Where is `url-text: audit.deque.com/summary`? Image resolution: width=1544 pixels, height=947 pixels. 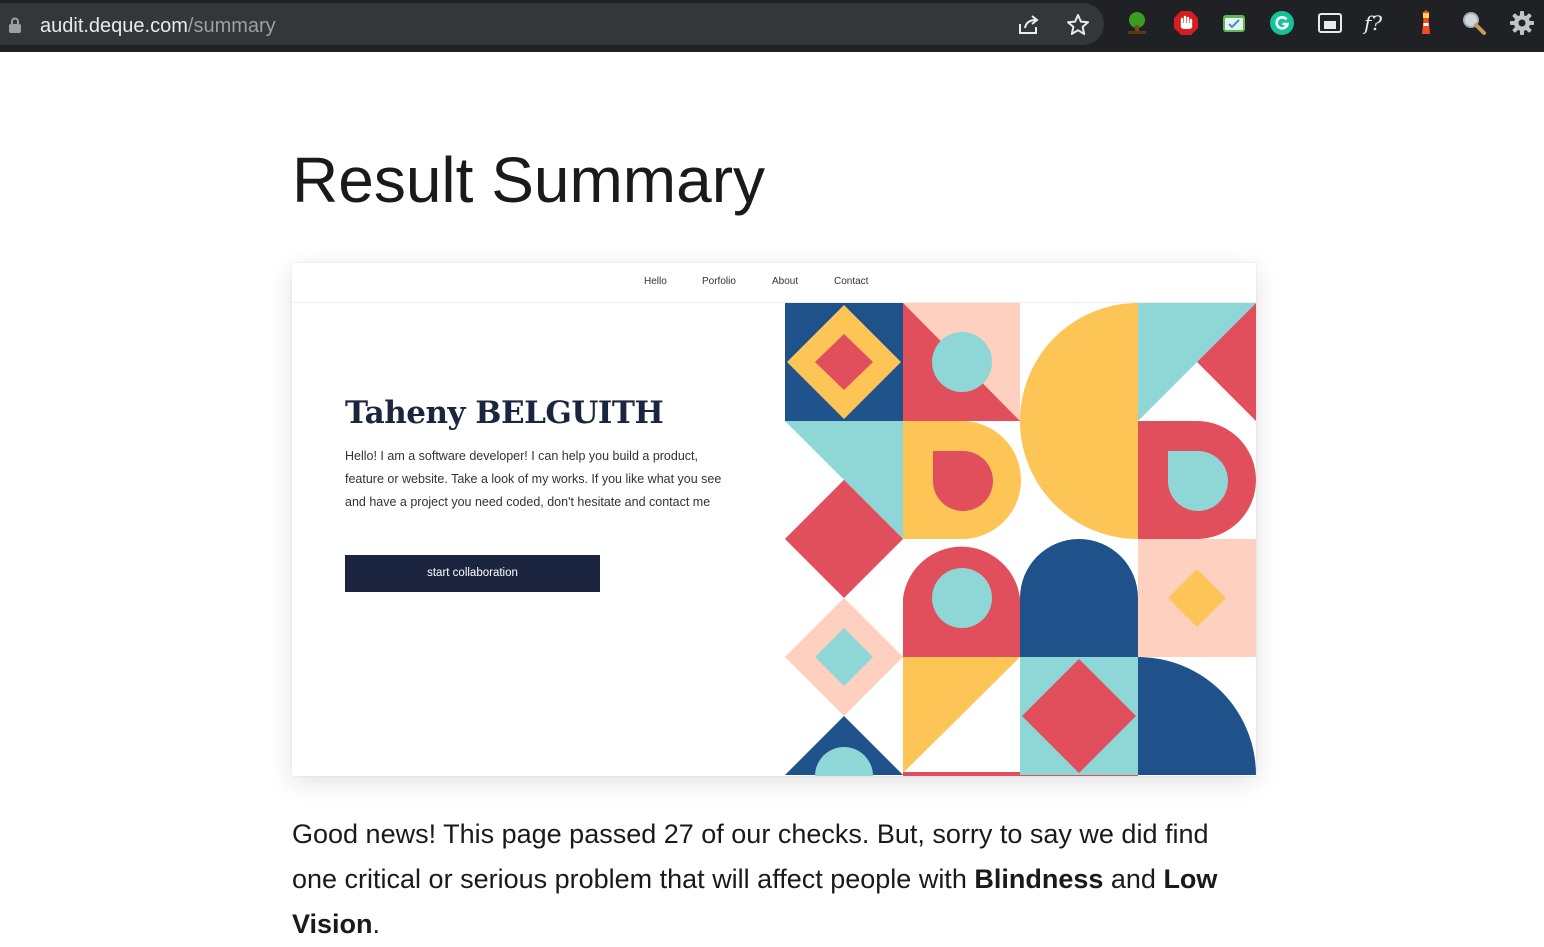 url-text: audit.deque.com/summary is located at coordinates (158, 26).